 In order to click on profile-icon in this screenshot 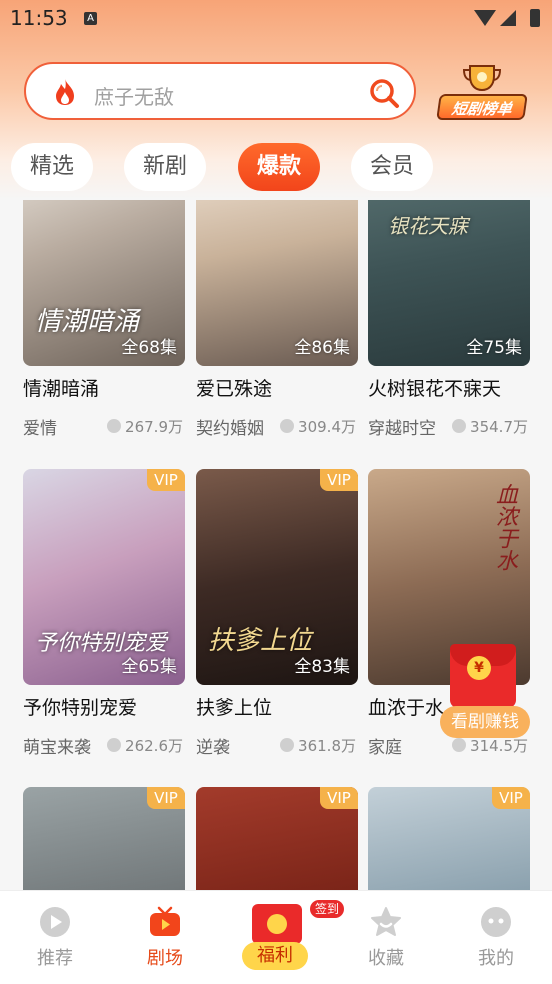, I will do `click(496, 922)`.